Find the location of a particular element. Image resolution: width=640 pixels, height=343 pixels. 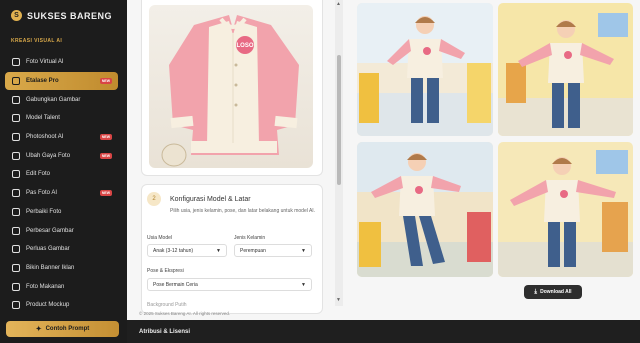

scroll-down-icon: ▼ is located at coordinates (338, 300).